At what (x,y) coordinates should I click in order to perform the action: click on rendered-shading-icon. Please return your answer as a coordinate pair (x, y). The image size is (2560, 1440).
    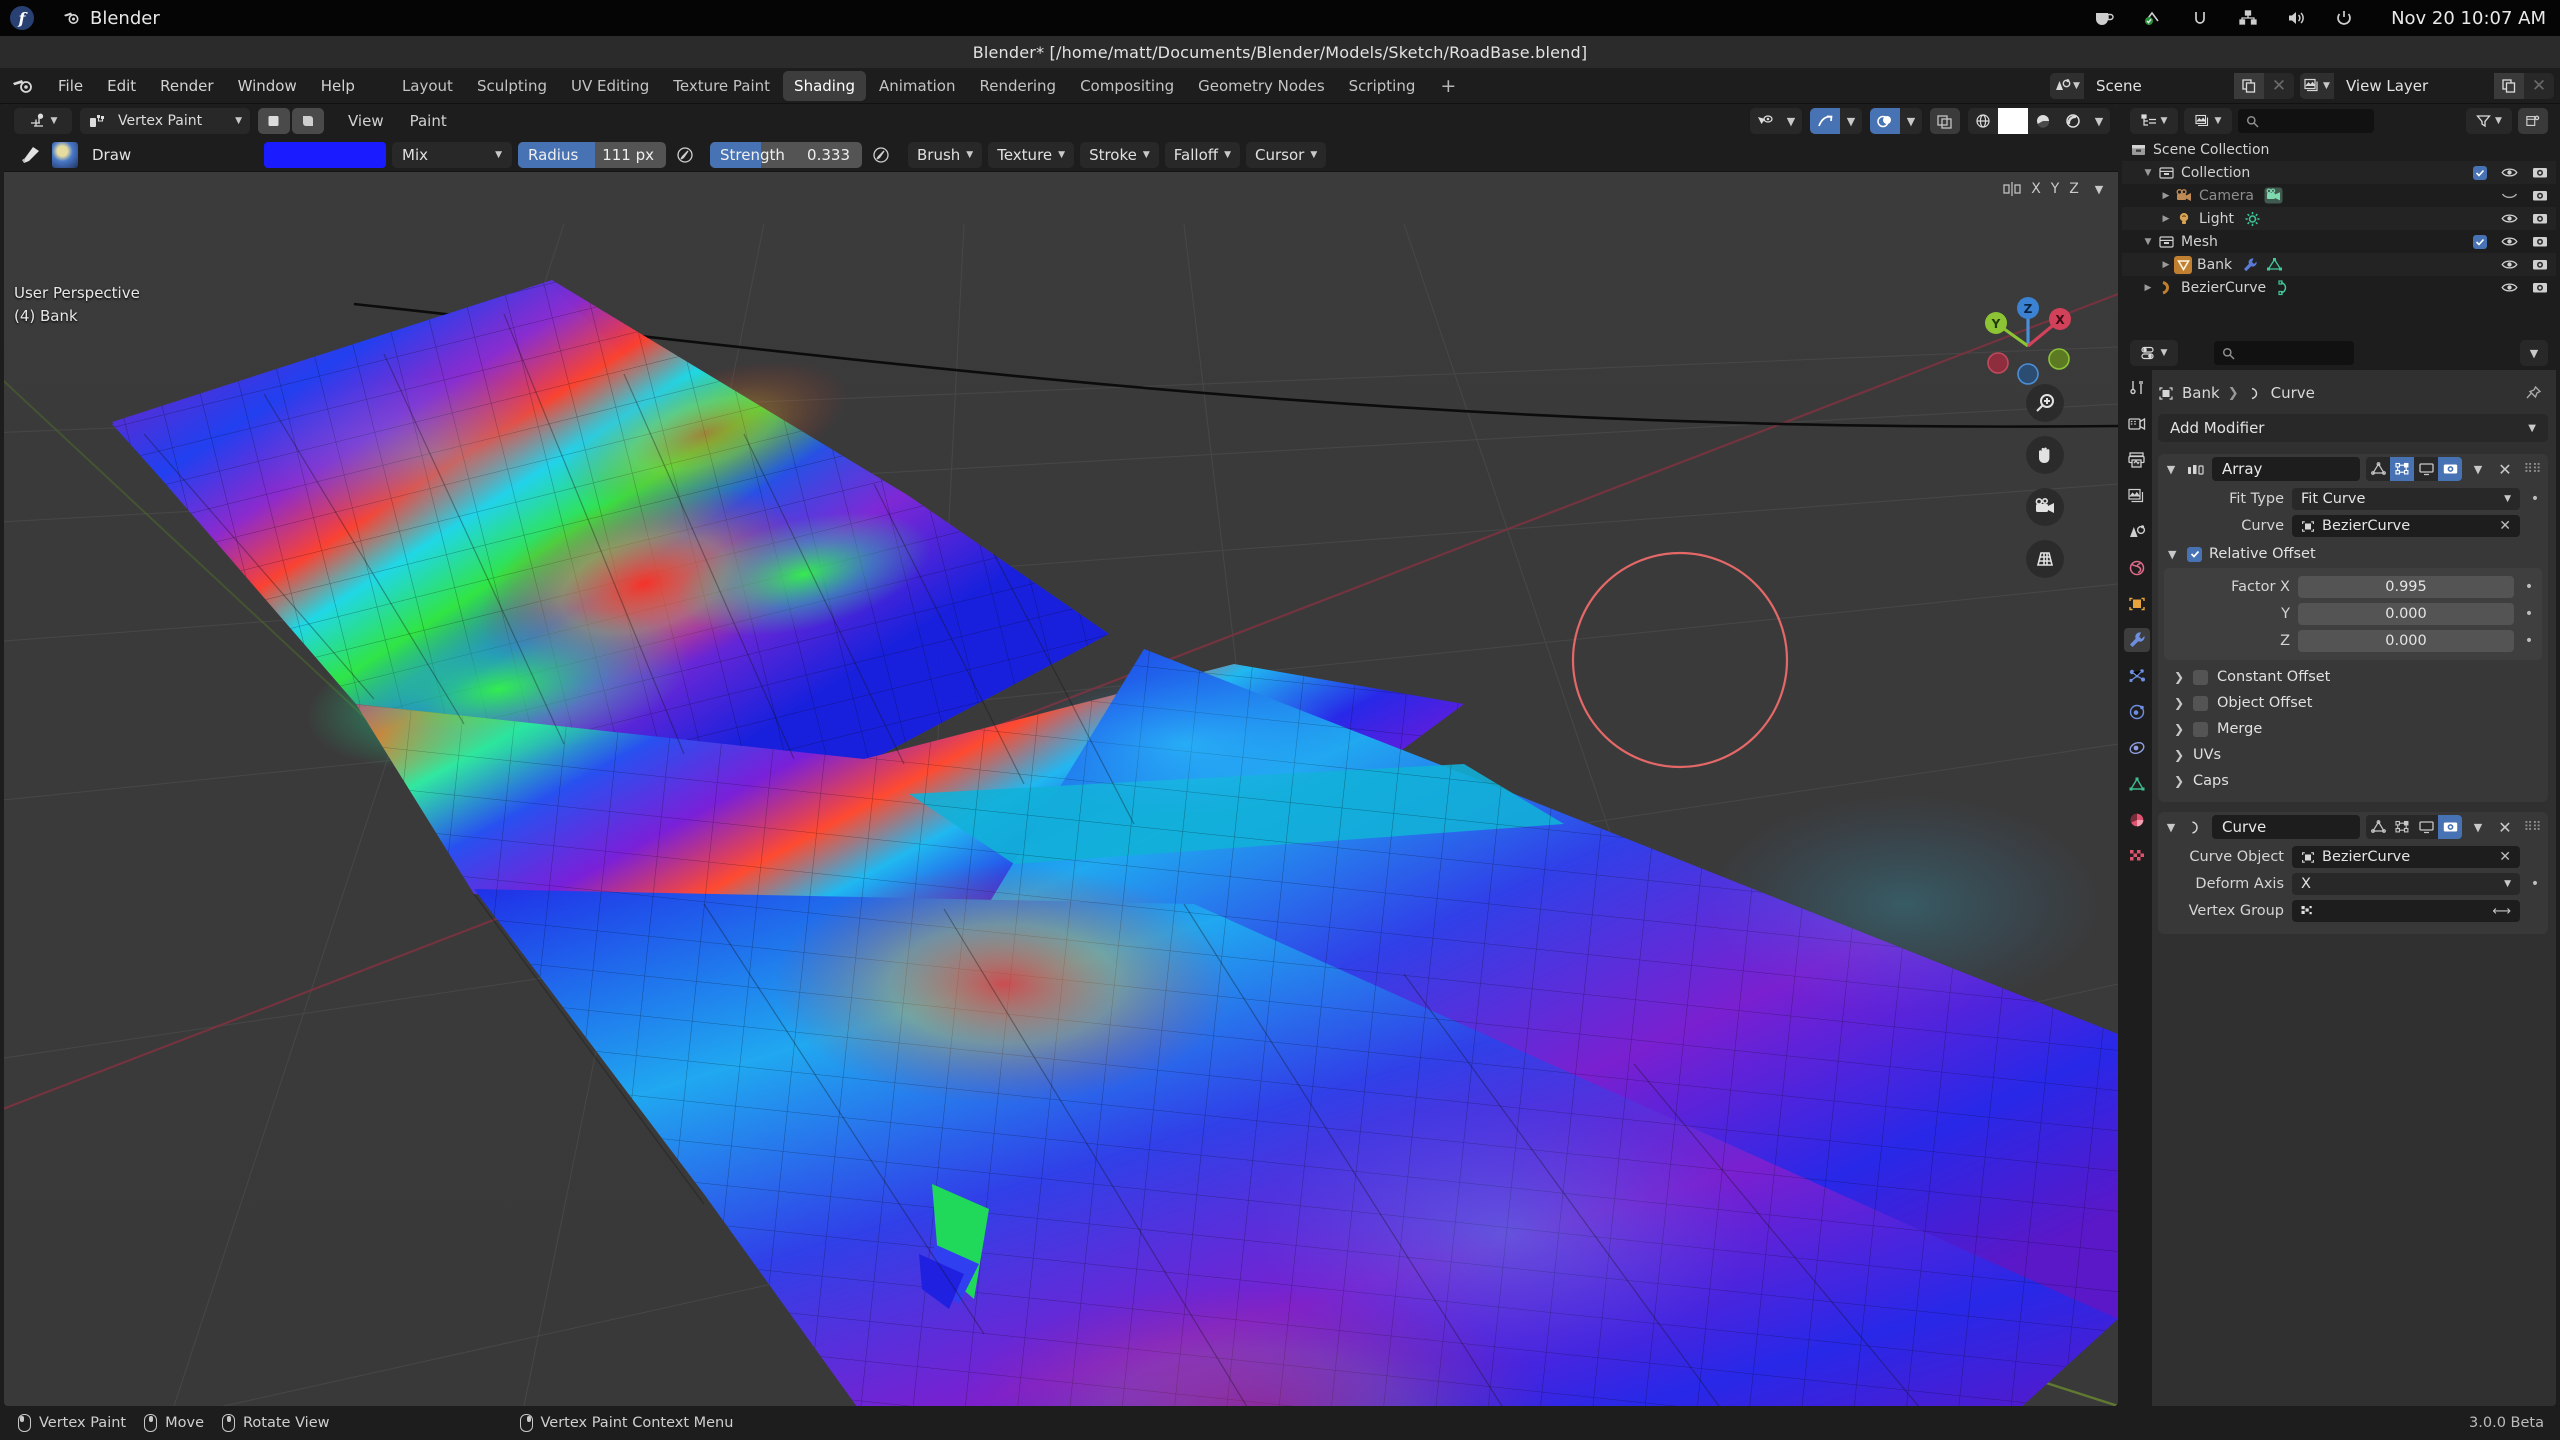
    Looking at the image, I should click on (2073, 121).